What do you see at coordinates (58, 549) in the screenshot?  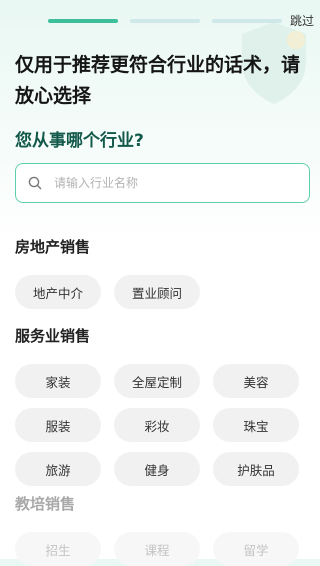 I see `industry-chip-enrollment: 招生` at bounding box center [58, 549].